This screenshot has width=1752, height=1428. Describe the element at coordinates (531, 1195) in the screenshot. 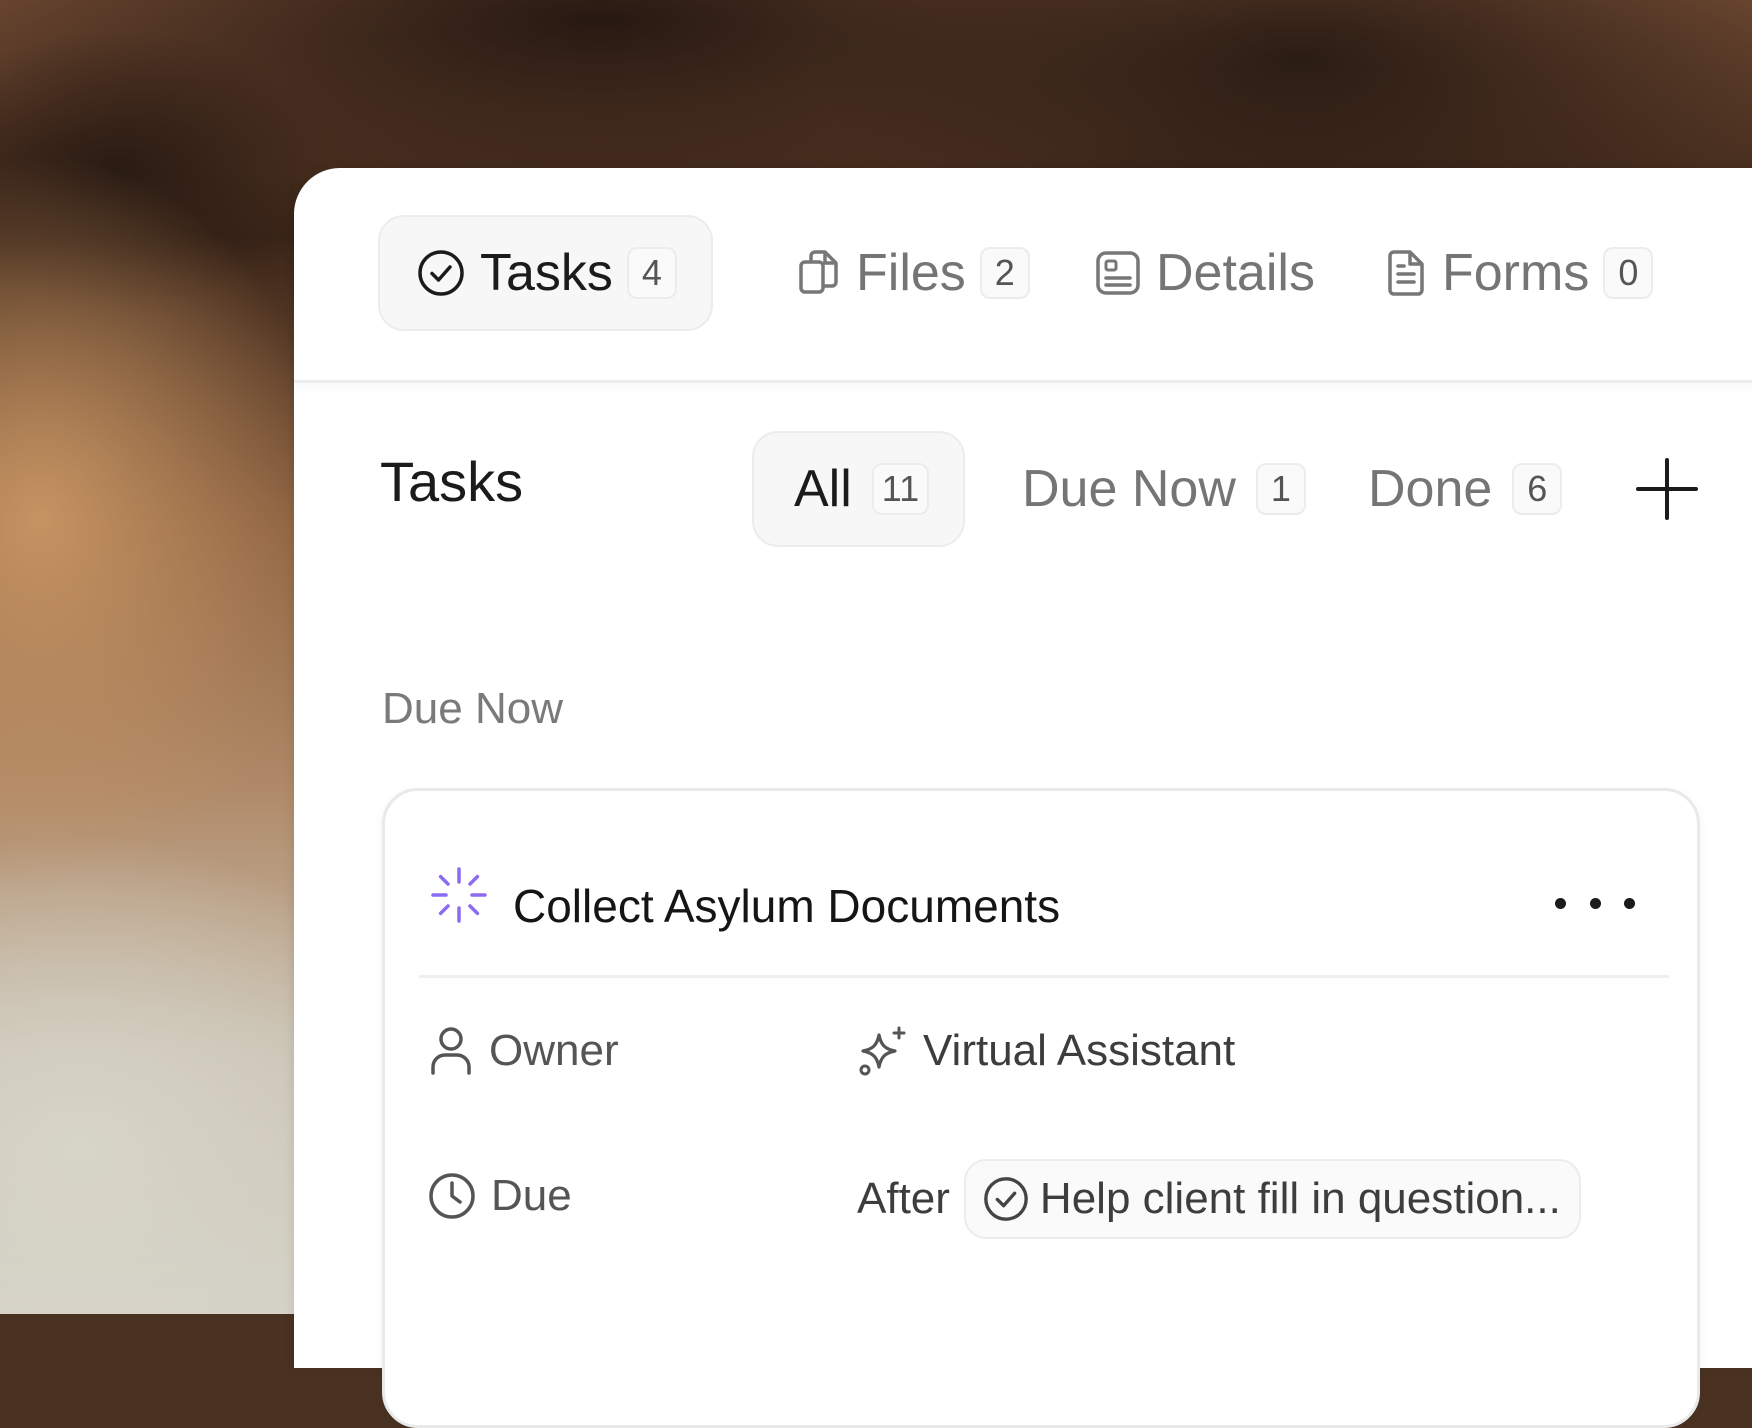

I see `due-label: Due` at that location.